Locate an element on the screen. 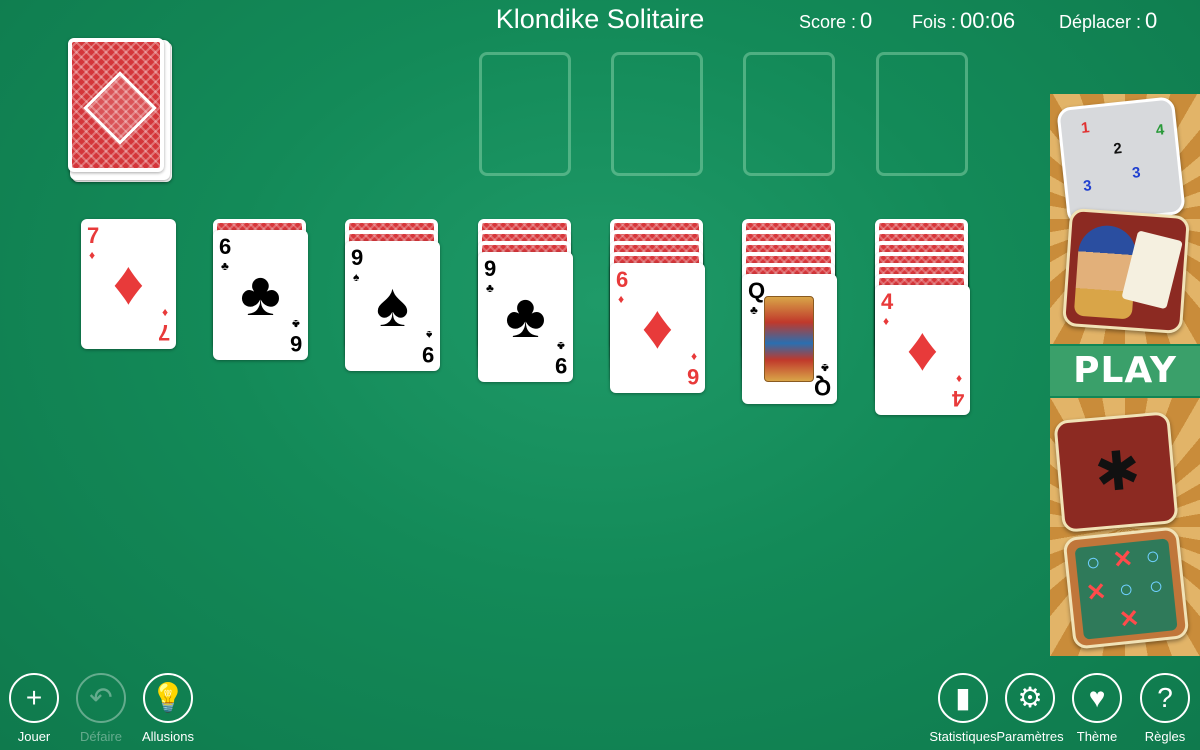 This screenshot has width=1200, height=750. undo-icon: ↶ is located at coordinates (101, 698).